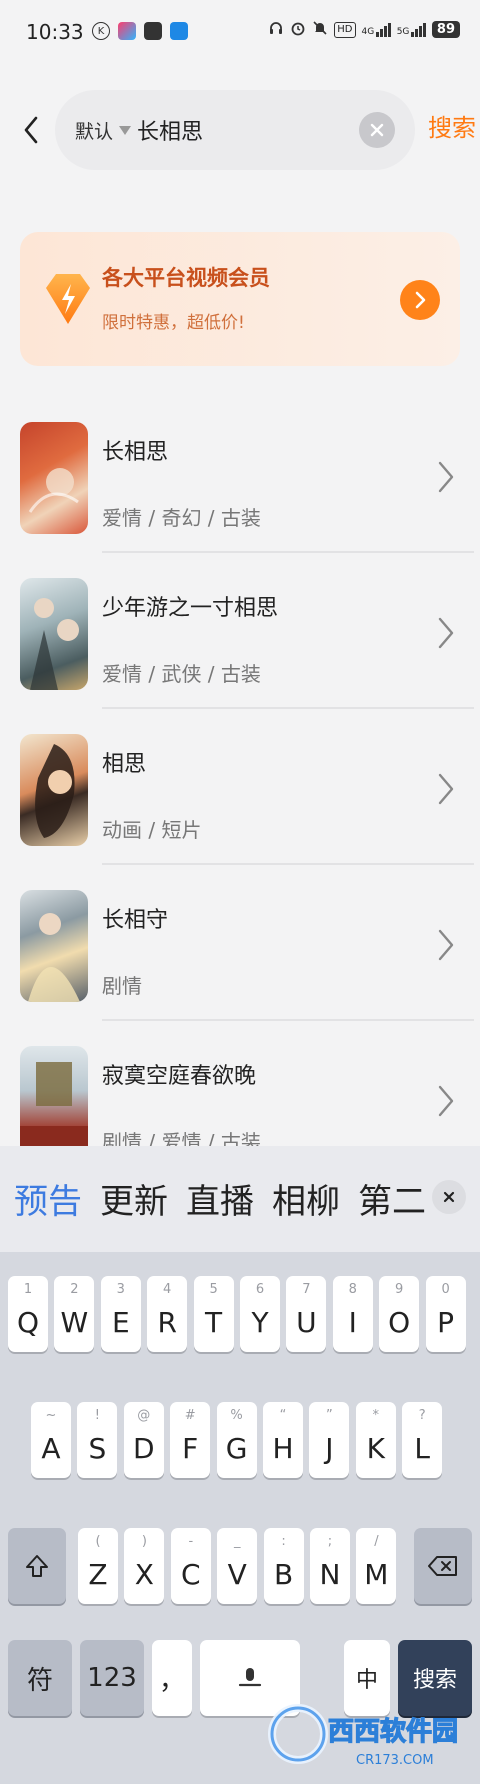 This screenshot has width=480, height=1784. I want to click on system-status: HD 4G 5G 89, so click(364, 29).